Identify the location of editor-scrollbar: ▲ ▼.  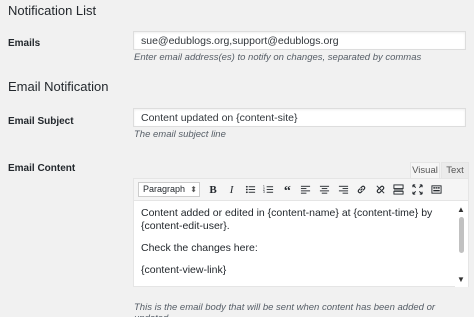
(461, 244).